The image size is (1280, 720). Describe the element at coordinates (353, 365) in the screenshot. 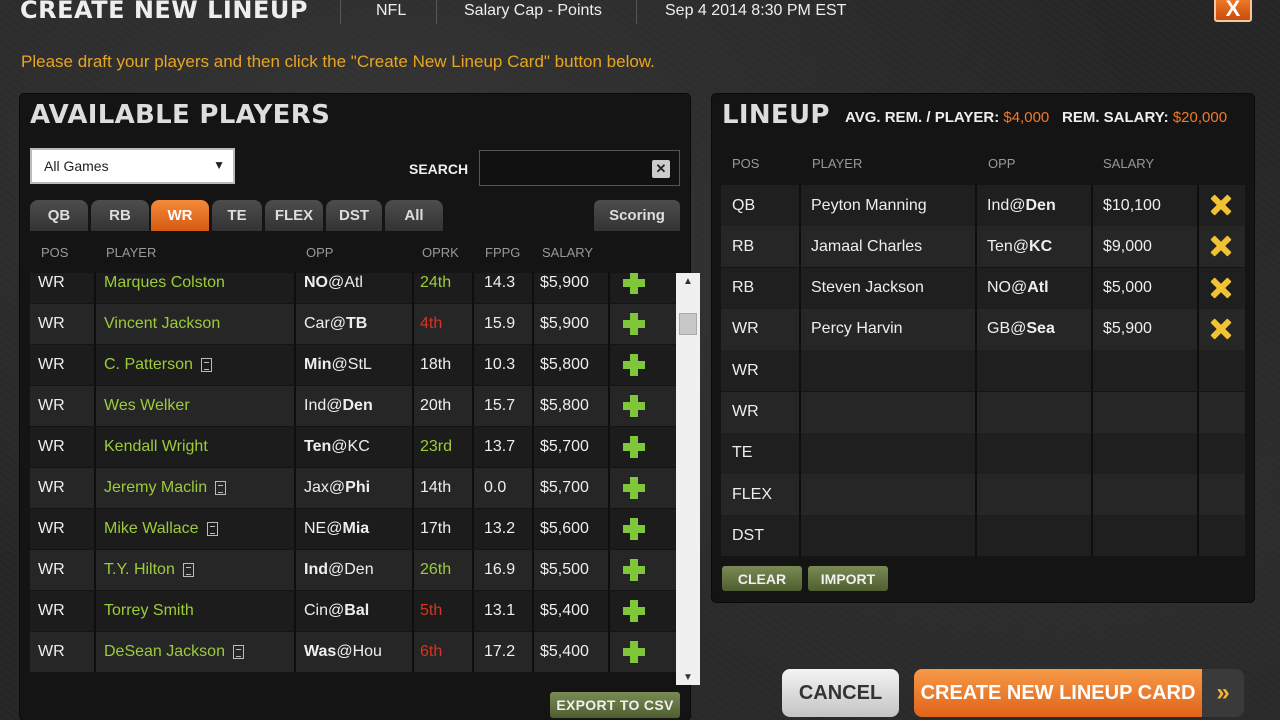

I see `player-row: WR C. Patterson Min @ StL 18th 10.3 $5,800` at that location.